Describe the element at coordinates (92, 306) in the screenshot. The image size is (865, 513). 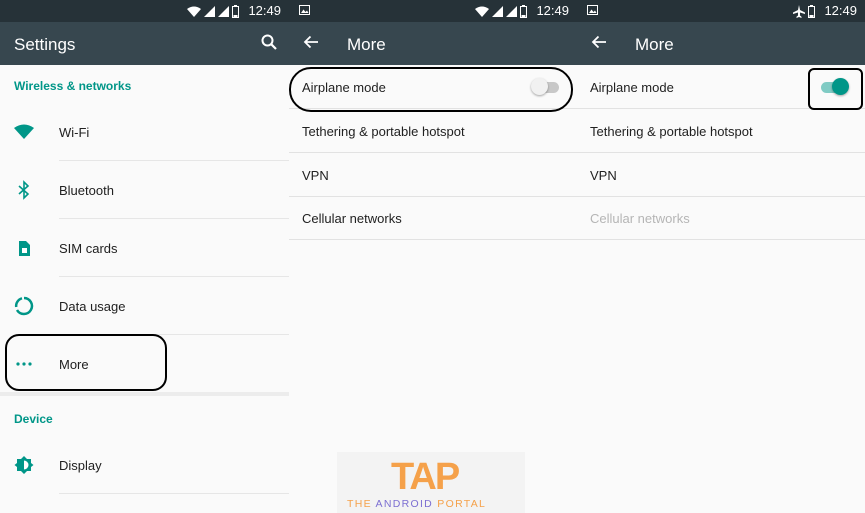
I see `settings-item-label: Data usage` at that location.